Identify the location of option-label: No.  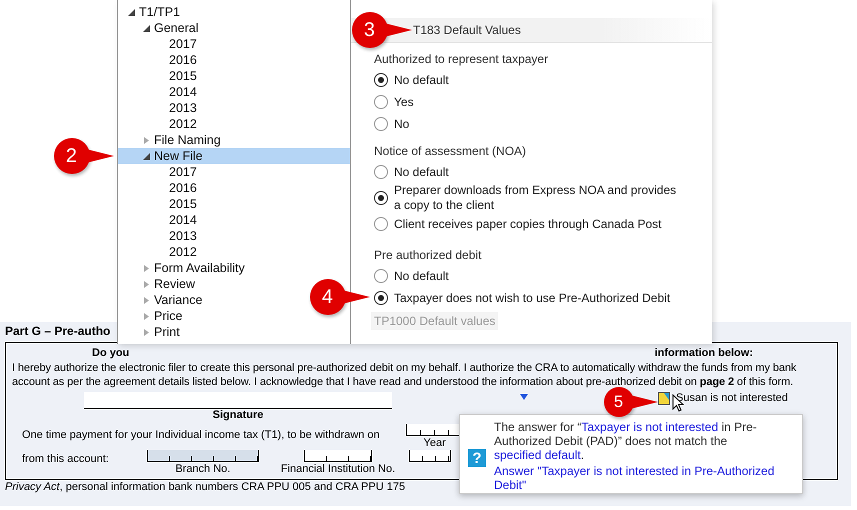
(402, 124).